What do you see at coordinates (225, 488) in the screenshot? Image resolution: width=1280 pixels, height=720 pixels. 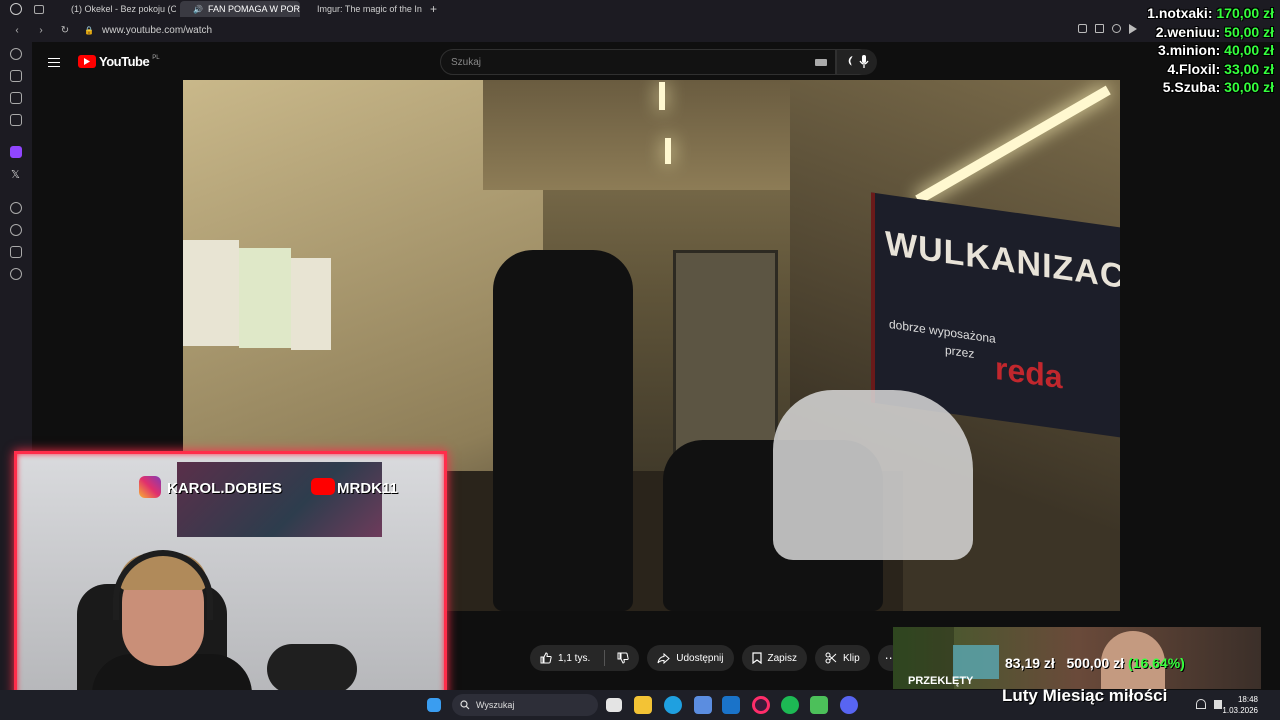 I see `instagram-handle: KAROL.DOBIES` at bounding box center [225, 488].